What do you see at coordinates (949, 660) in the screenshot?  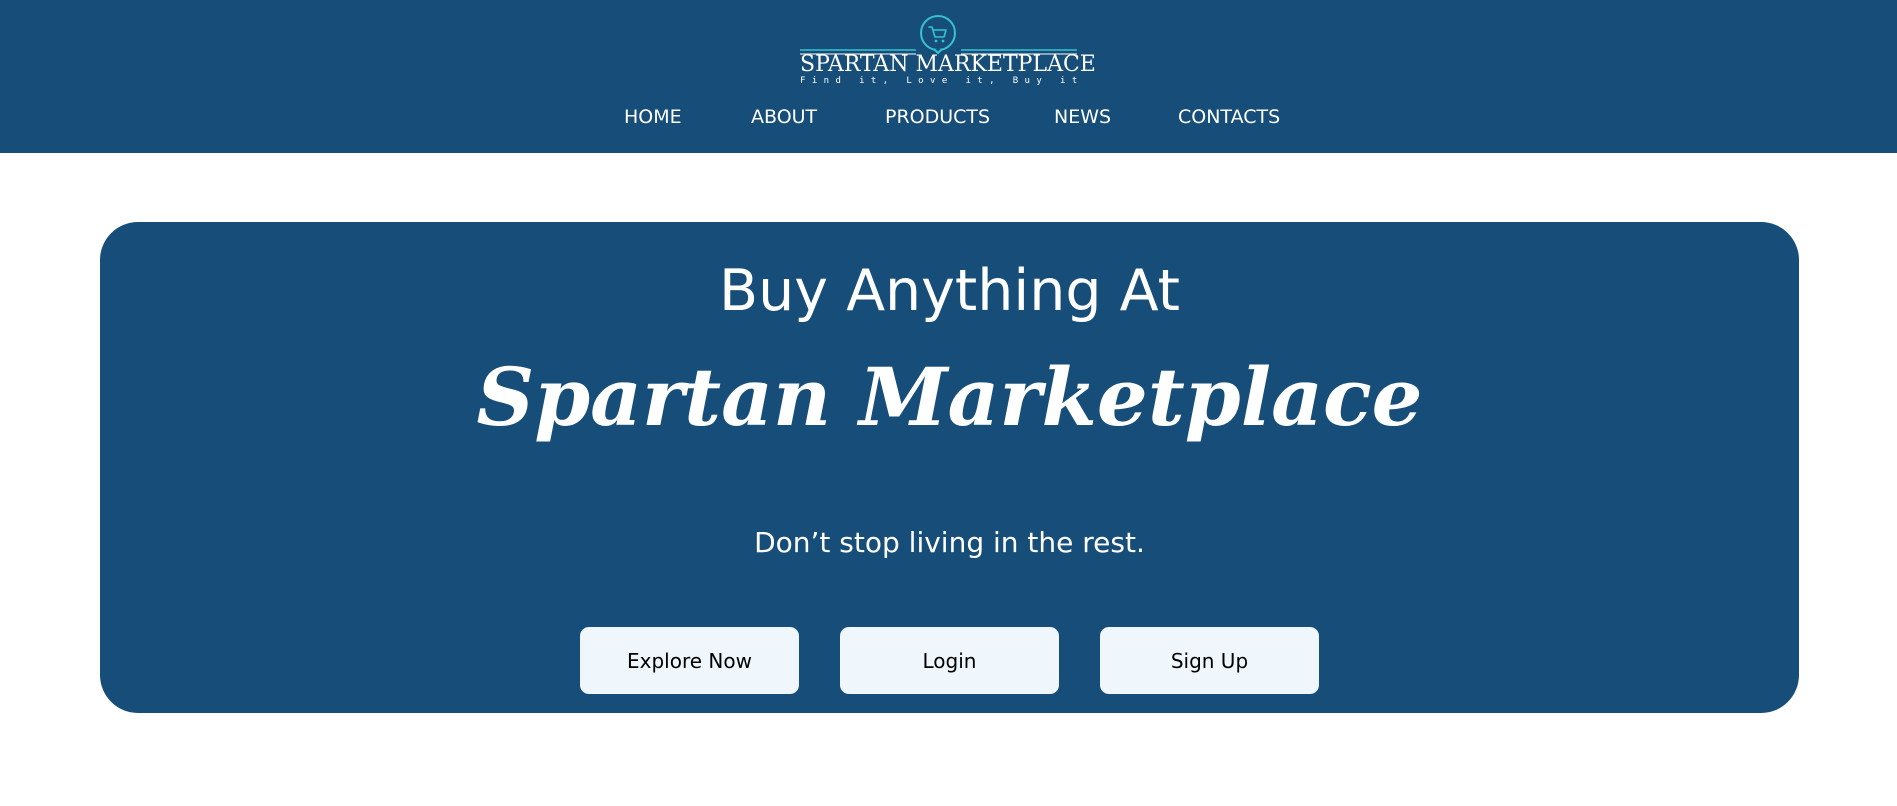 I see `login-button: Login` at bounding box center [949, 660].